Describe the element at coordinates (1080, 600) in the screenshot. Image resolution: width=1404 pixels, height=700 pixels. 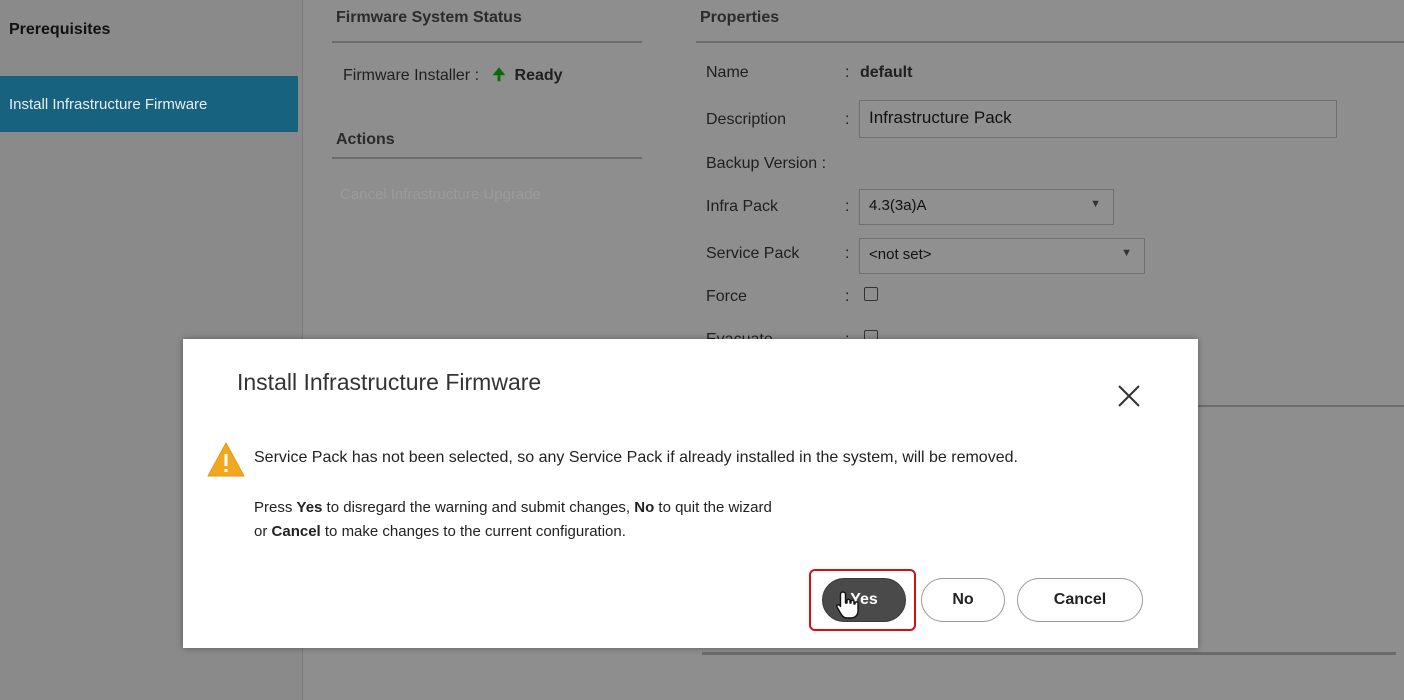
I see `cancel-button: Cancel` at that location.